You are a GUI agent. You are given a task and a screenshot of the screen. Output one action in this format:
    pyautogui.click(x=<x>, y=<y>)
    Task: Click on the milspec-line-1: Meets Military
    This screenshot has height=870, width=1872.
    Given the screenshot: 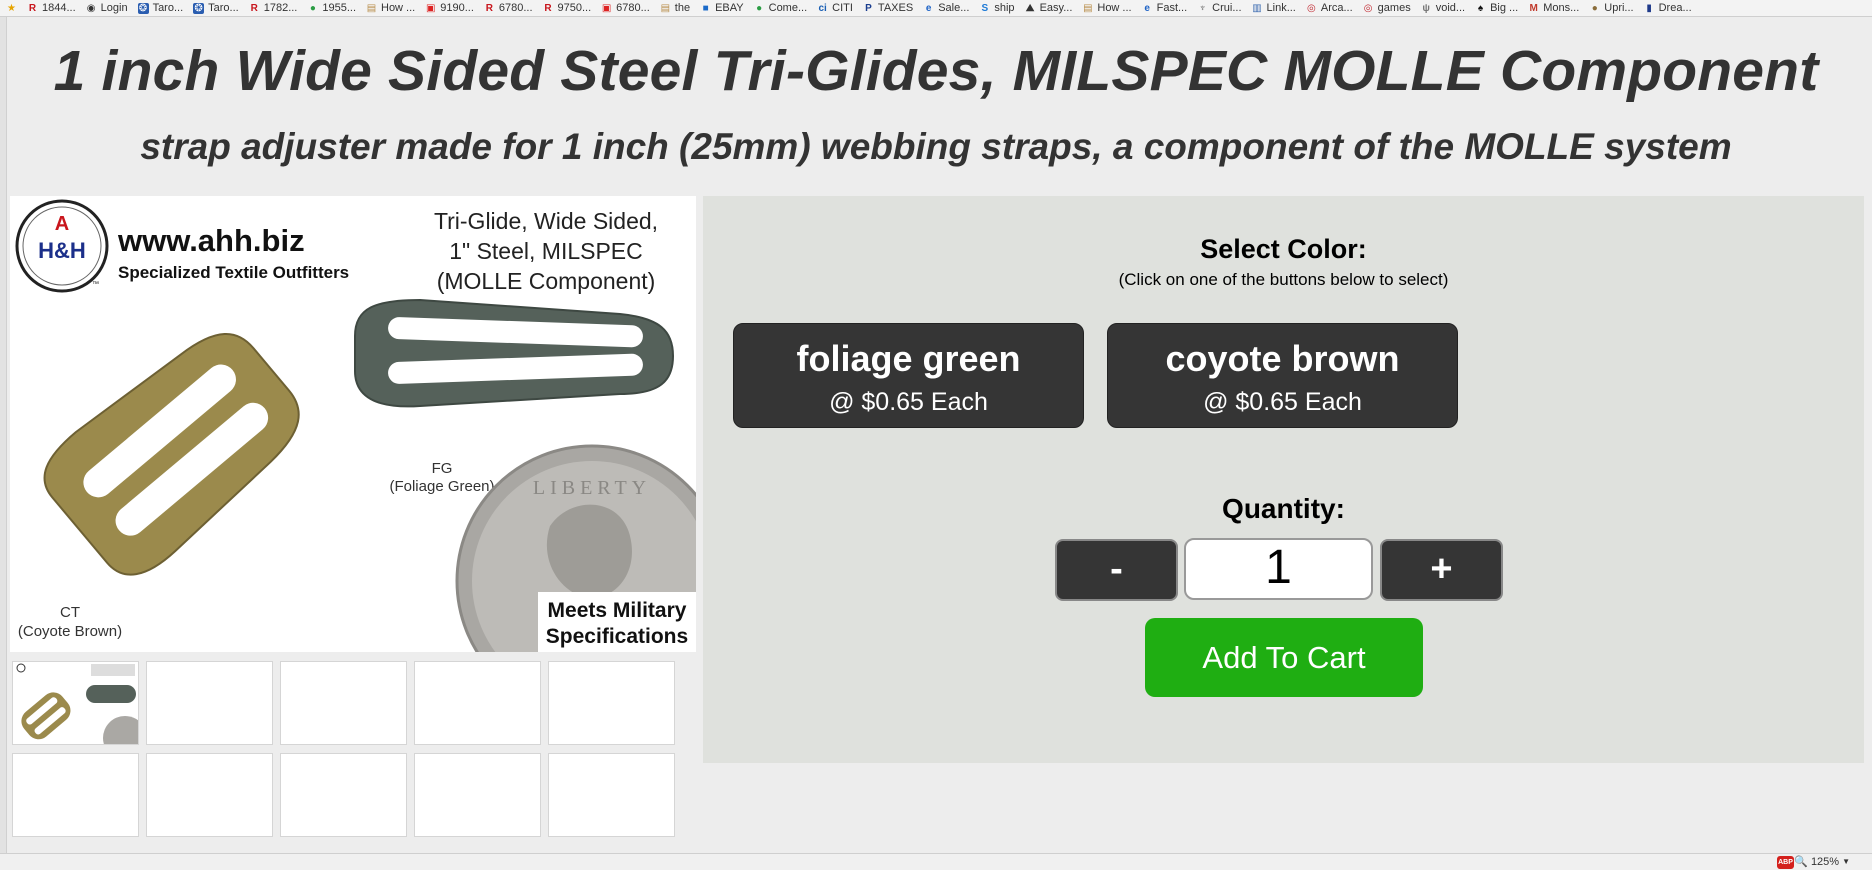 What is the action you would take?
    pyautogui.click(x=617, y=610)
    